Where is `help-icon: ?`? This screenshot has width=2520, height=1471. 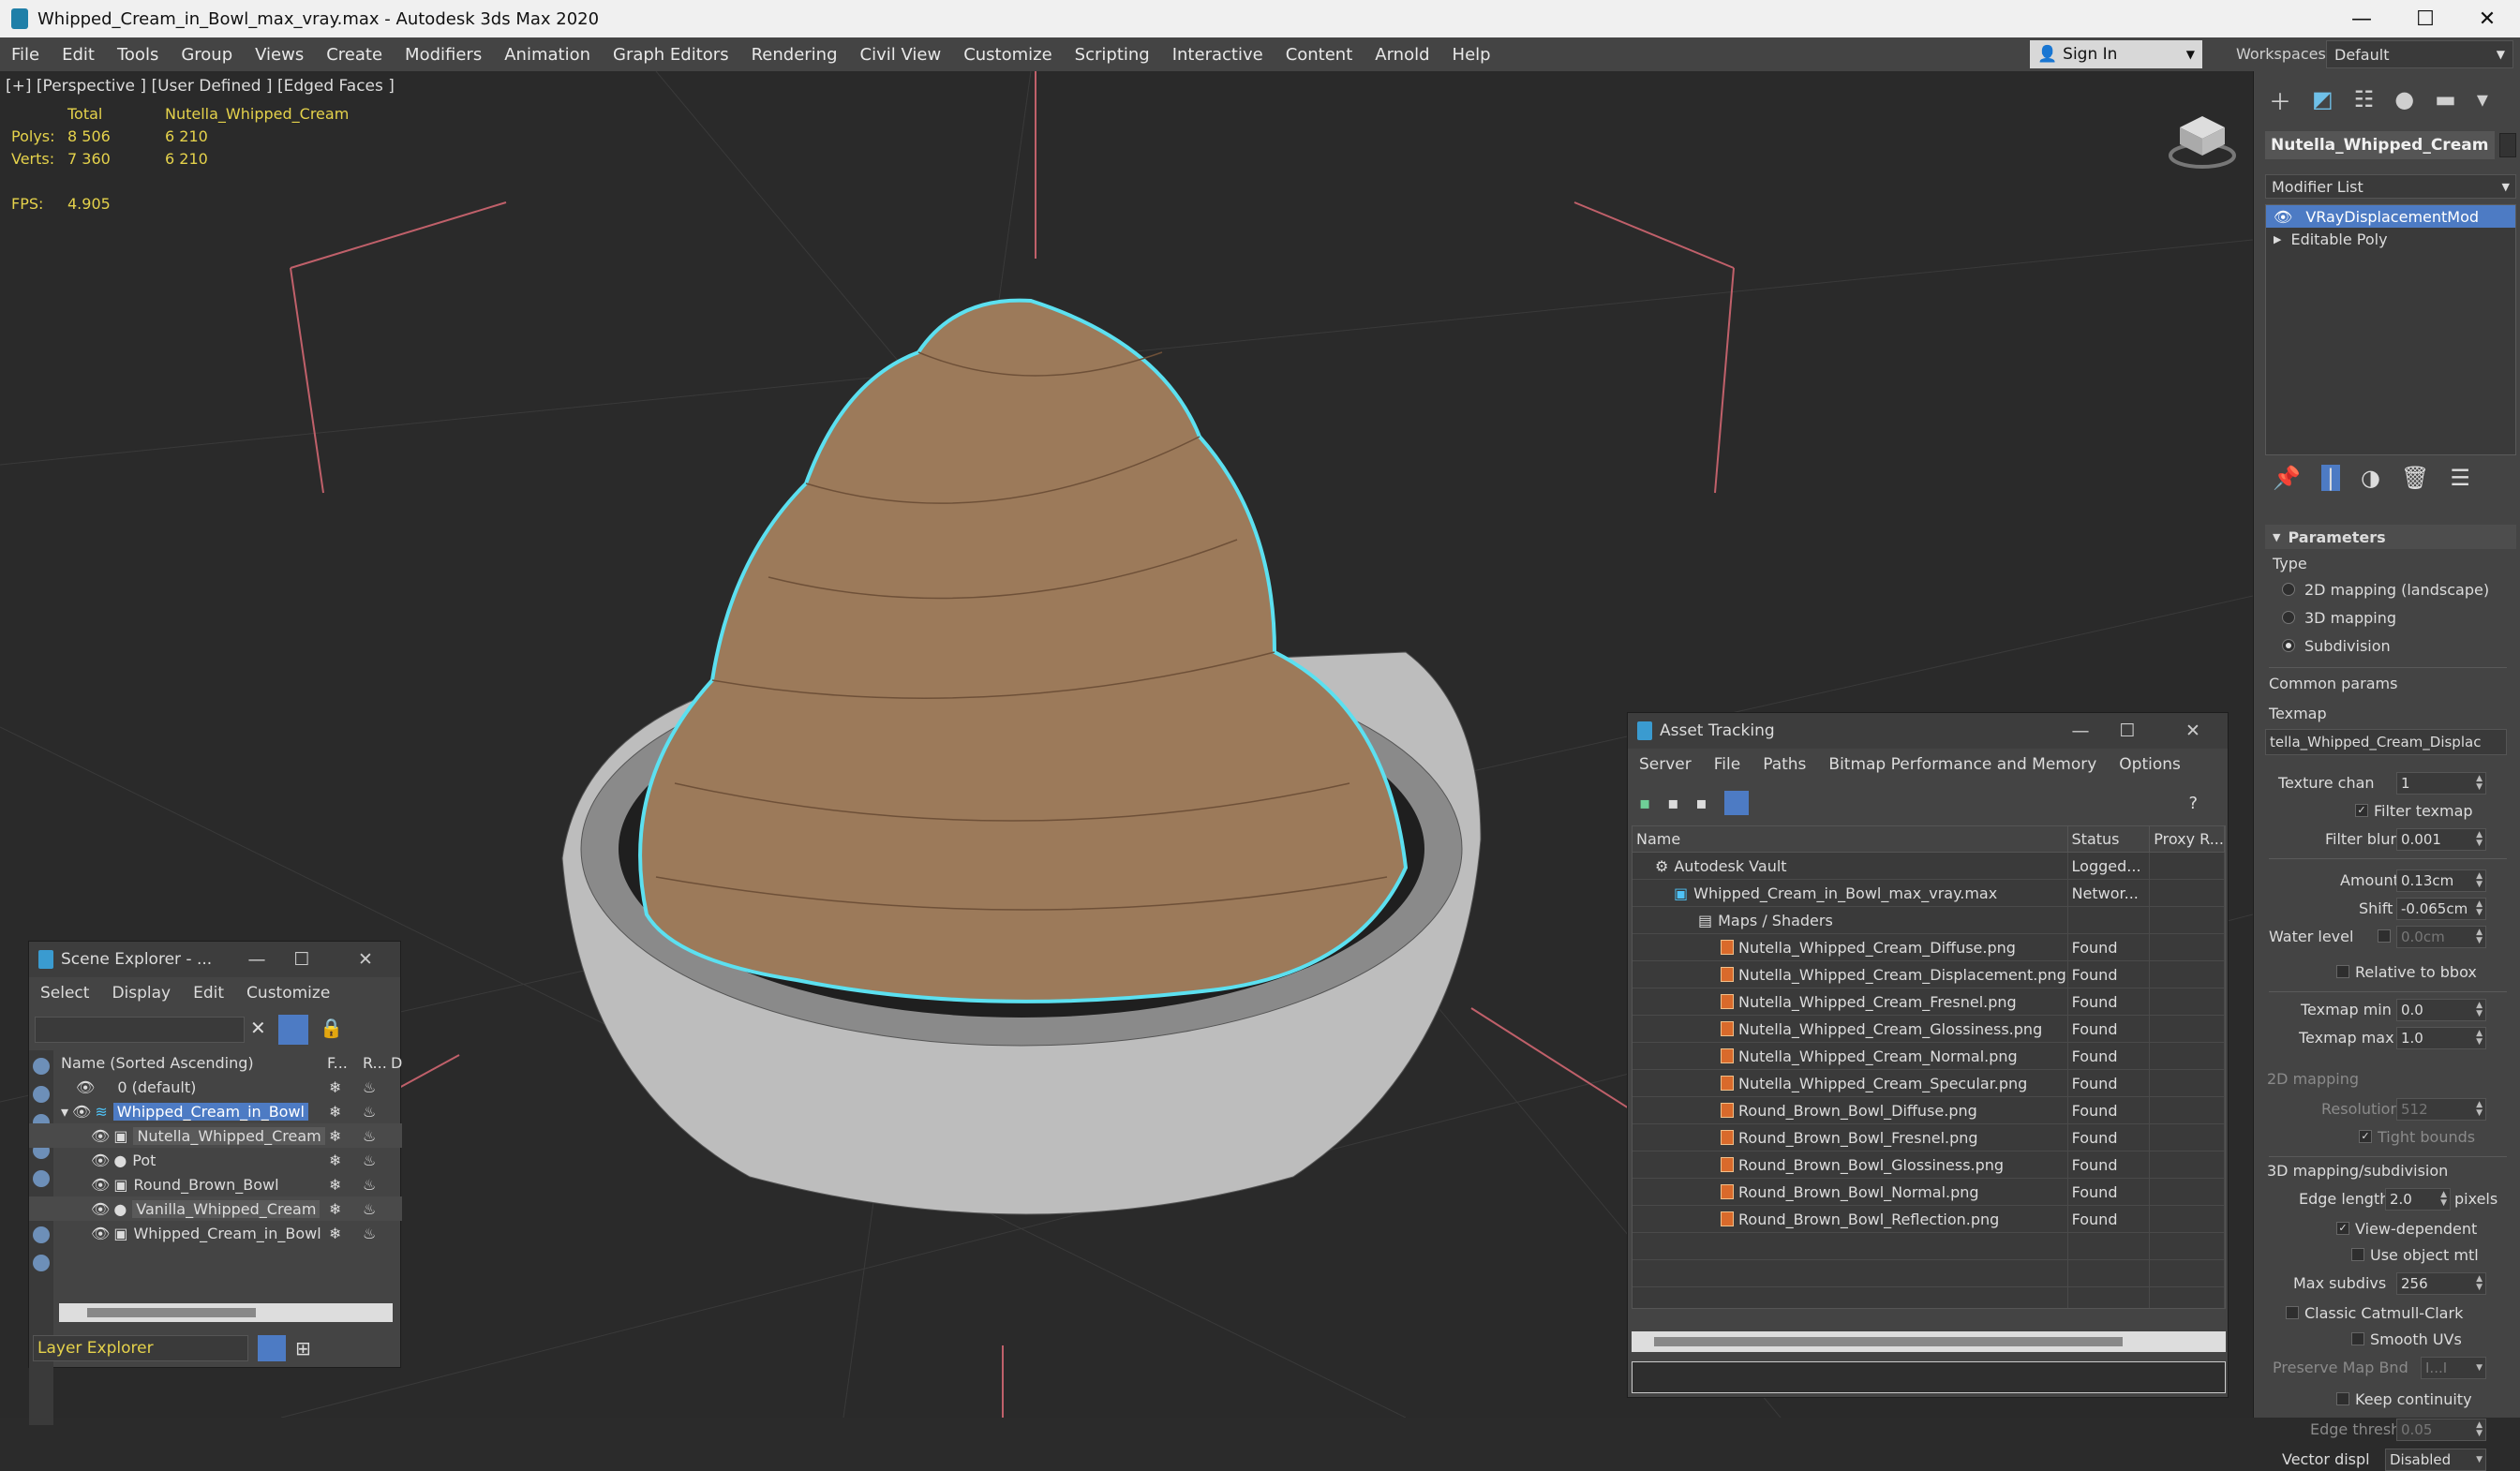 help-icon: ? is located at coordinates (2193, 804).